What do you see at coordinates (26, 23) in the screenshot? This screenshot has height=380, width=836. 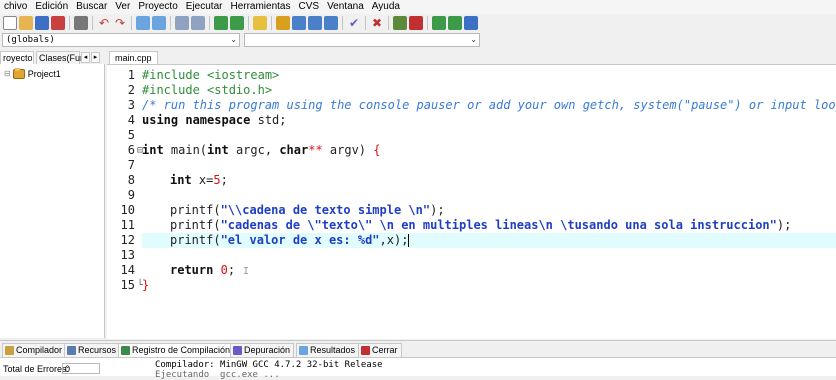 I see `open-folder-icon` at bounding box center [26, 23].